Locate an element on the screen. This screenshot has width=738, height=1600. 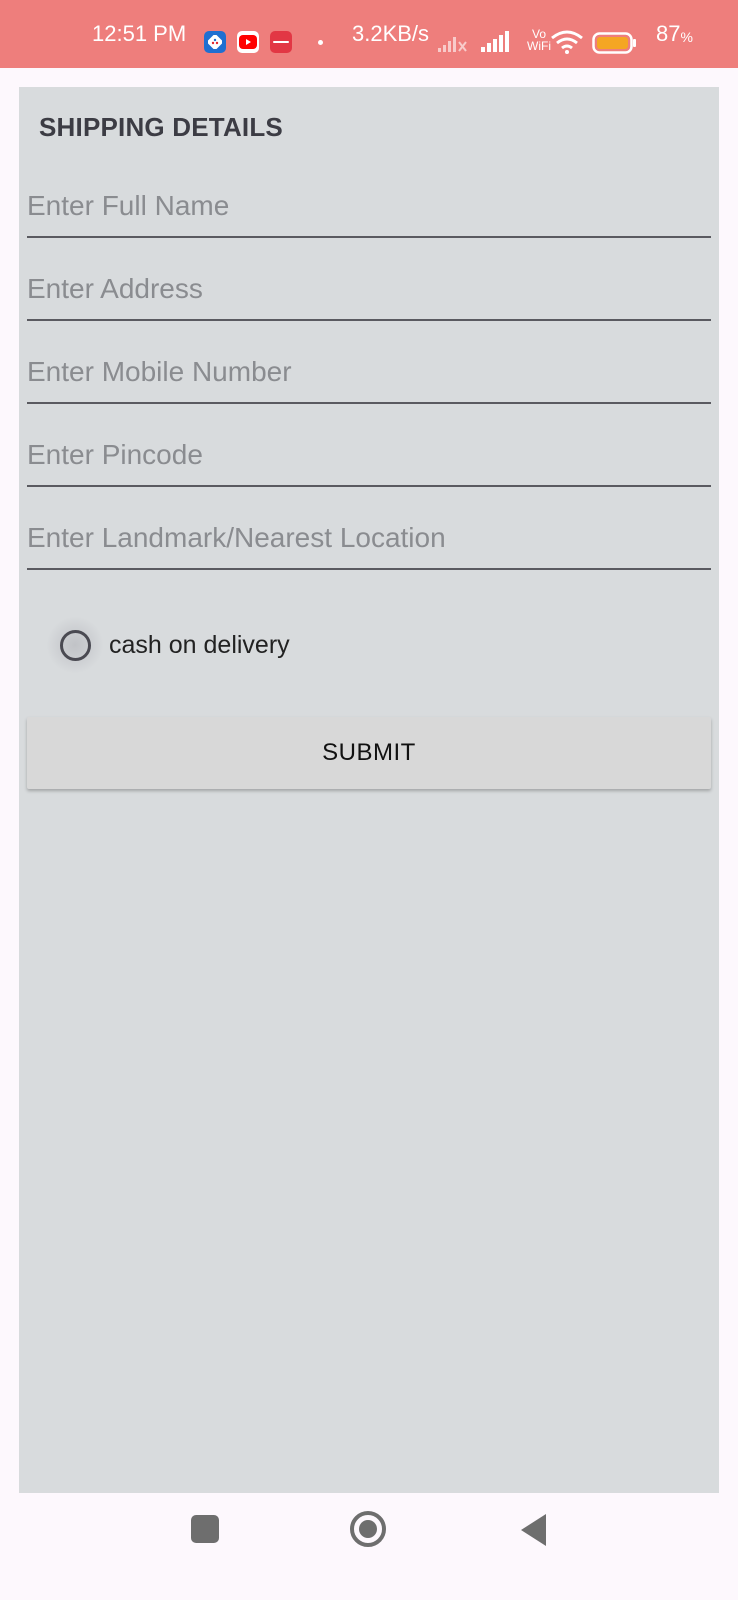
cash-on-delivery-label: cash on delivery is located at coordinates (199, 645).